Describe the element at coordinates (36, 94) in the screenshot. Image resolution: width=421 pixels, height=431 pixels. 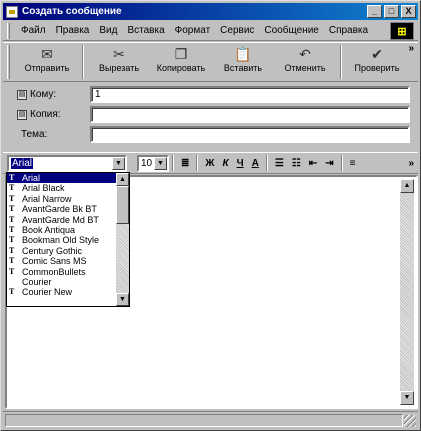
I see `to-label: ▤ Кому:` at that location.